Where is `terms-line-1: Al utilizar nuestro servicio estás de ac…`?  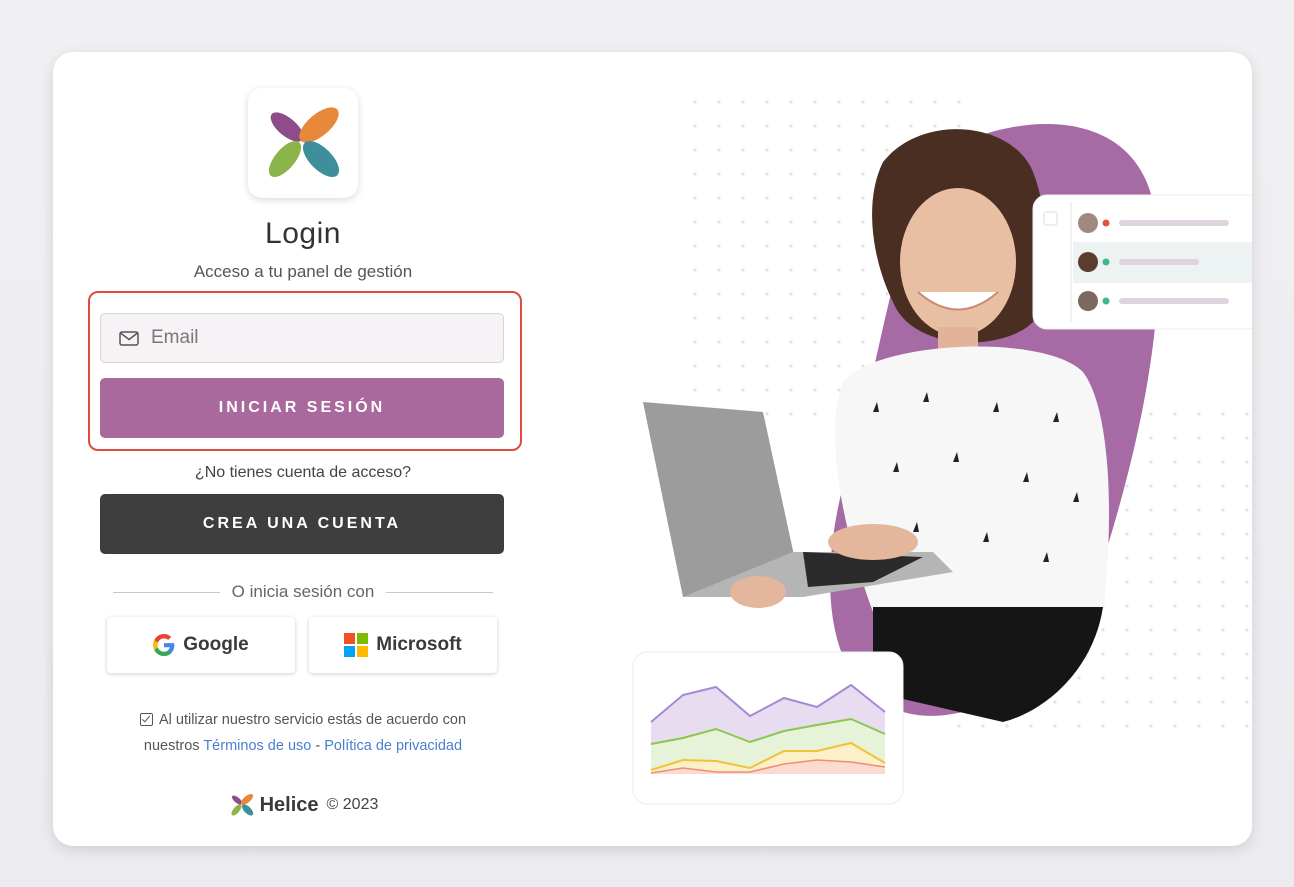 terms-line-1: Al utilizar nuestro servicio estás de ac… is located at coordinates (303, 720).